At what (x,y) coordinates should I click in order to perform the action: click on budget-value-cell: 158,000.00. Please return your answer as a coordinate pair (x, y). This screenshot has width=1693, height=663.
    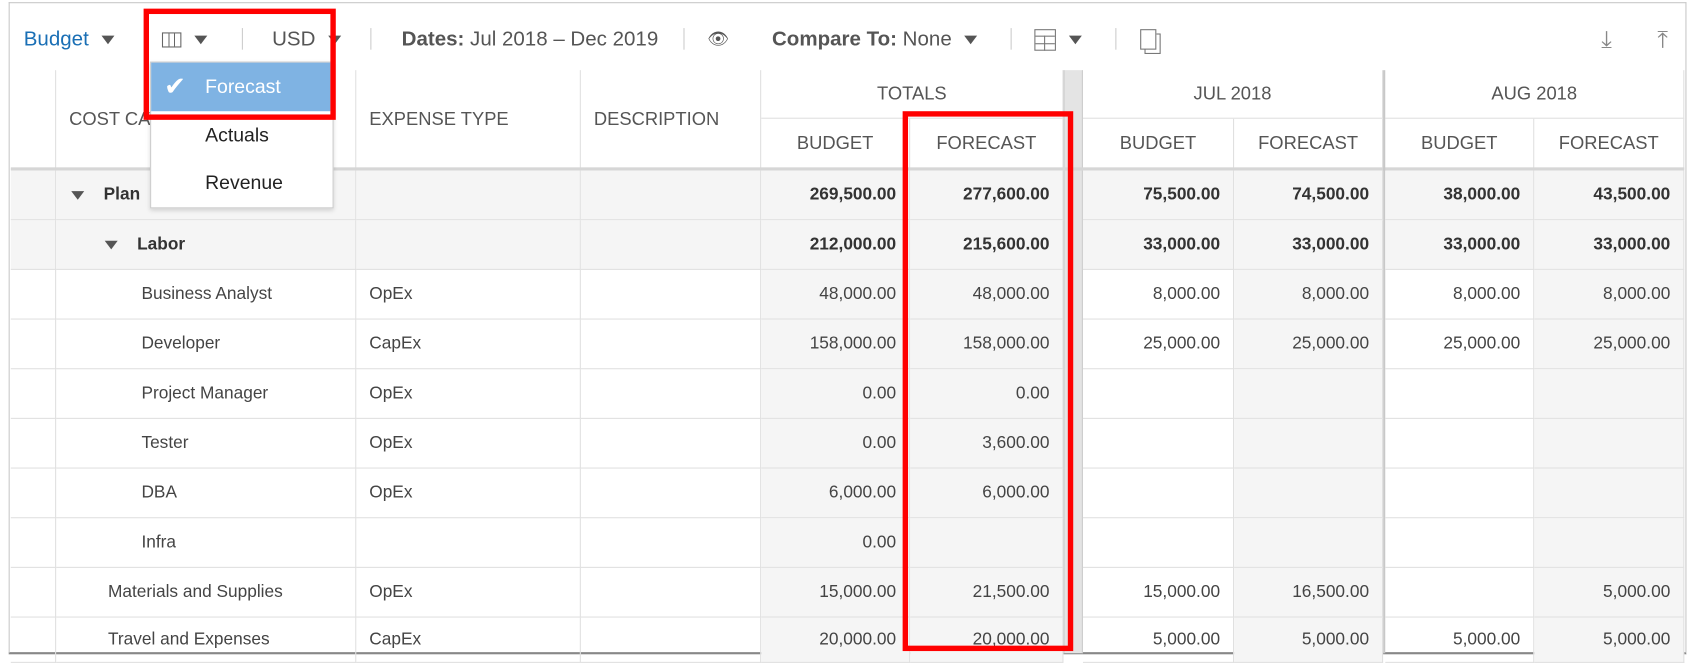
    Looking at the image, I should click on (836, 344).